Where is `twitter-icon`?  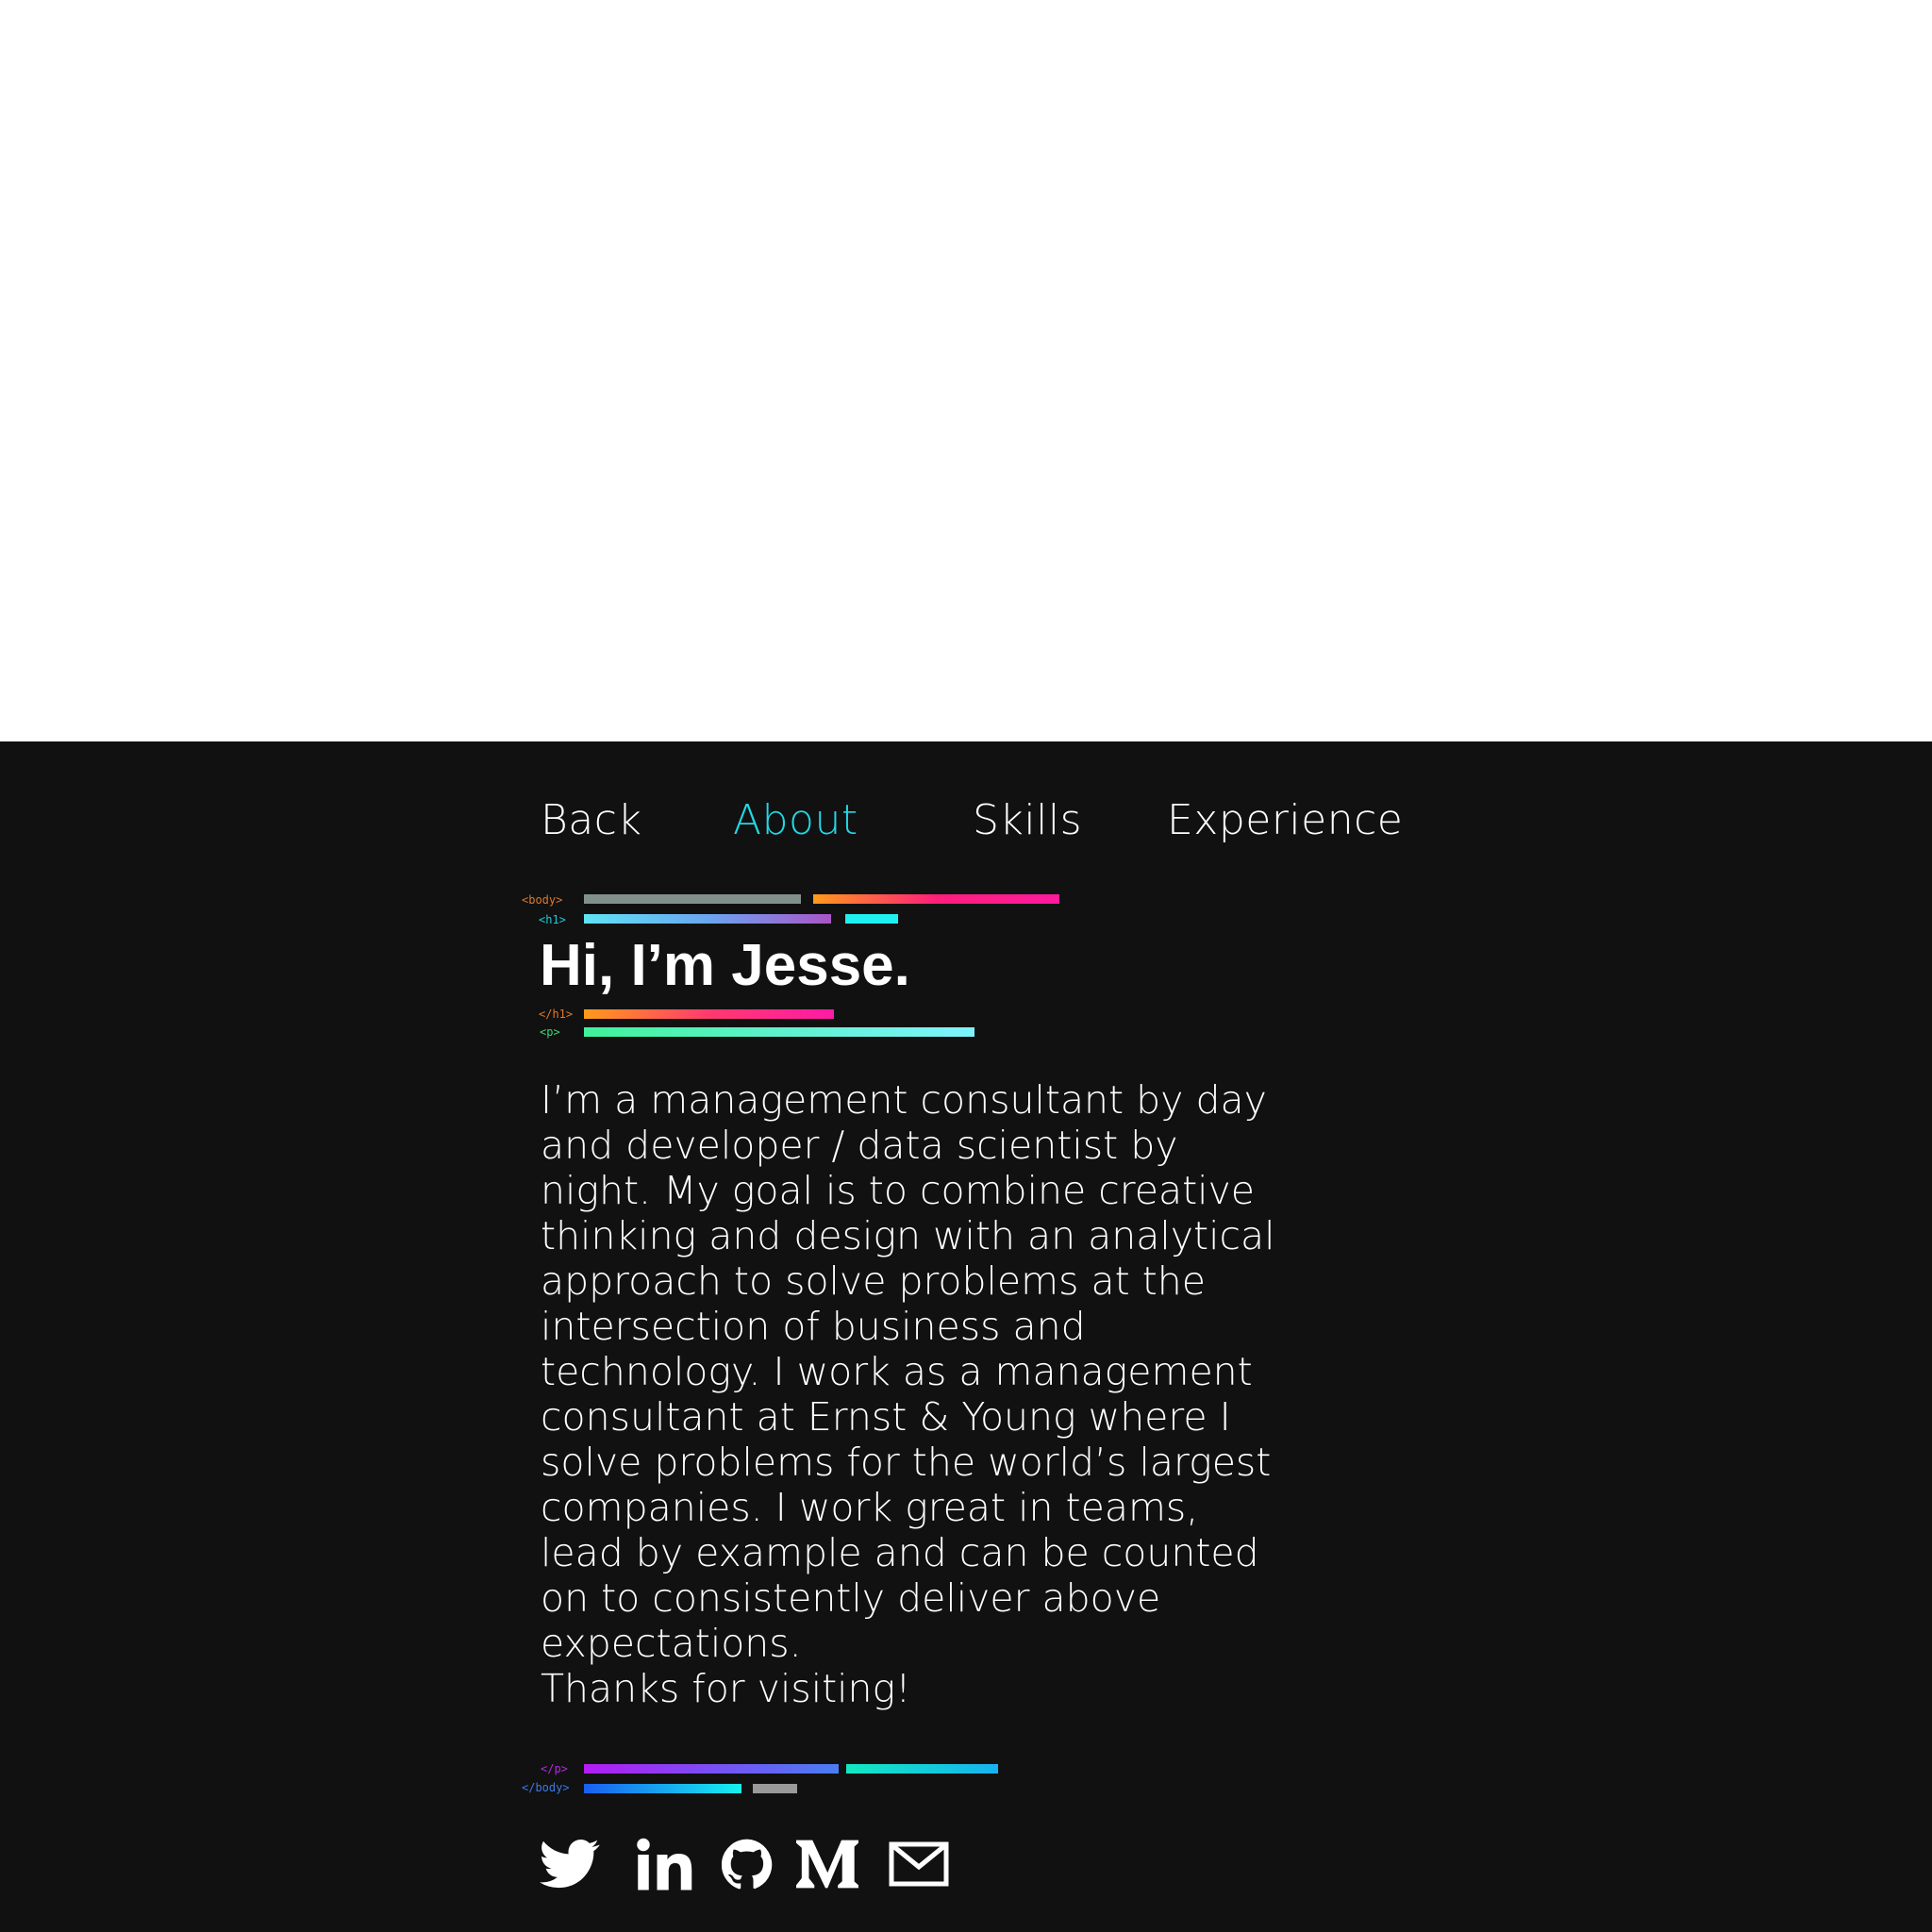
twitter-icon is located at coordinates (570, 1865).